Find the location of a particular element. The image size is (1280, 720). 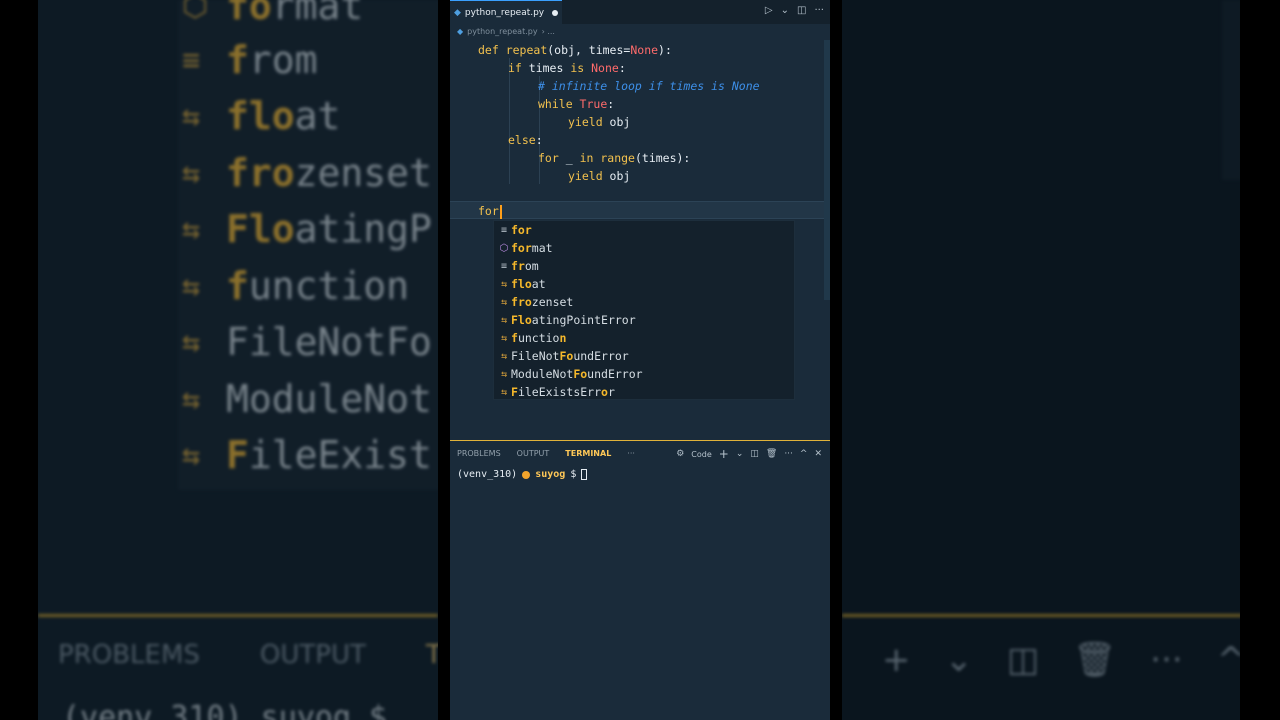

terminal-cursor is located at coordinates (584, 474).